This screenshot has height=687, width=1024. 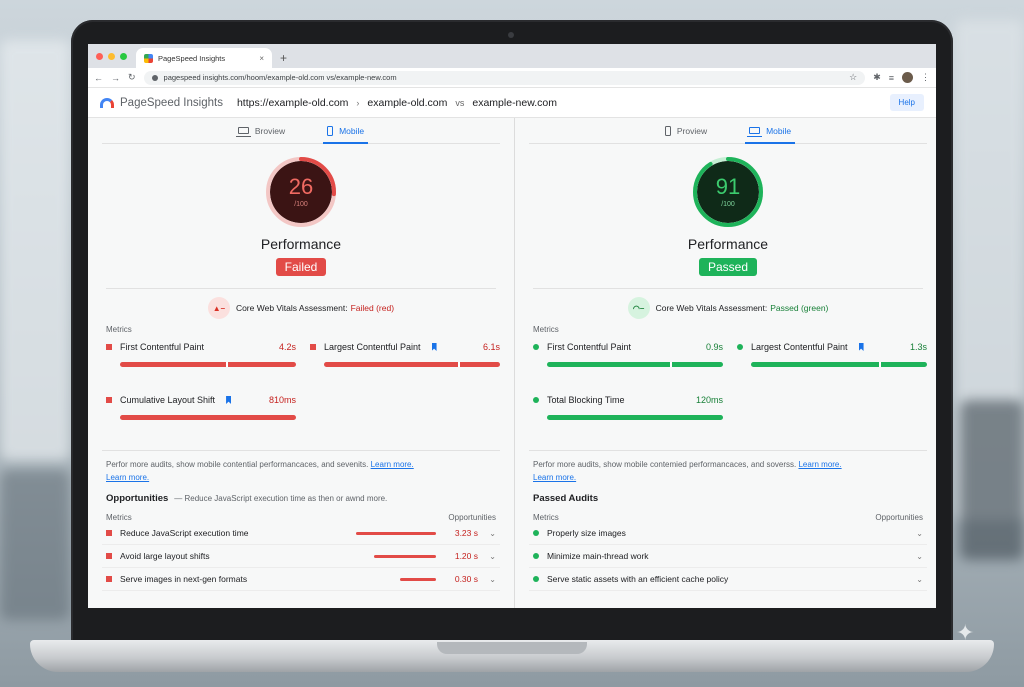 I want to click on metric-lcp: Largest Contentful Paint 6.1s, so click(x=405, y=368).